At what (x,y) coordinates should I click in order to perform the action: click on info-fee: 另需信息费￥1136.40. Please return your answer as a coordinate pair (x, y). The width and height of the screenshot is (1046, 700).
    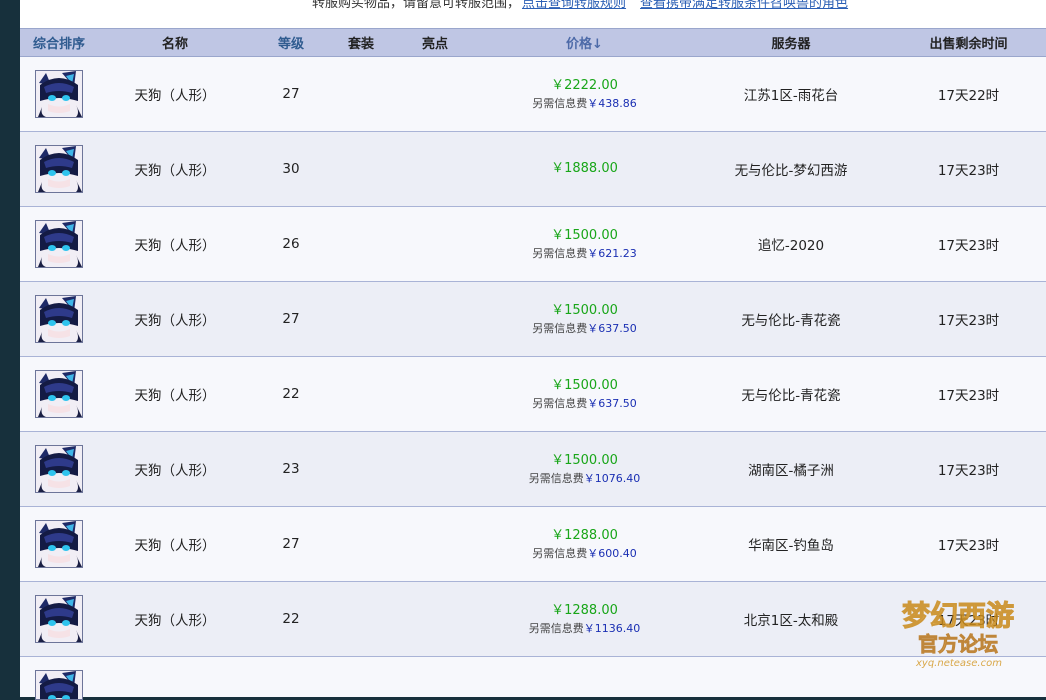
    Looking at the image, I should click on (584, 629).